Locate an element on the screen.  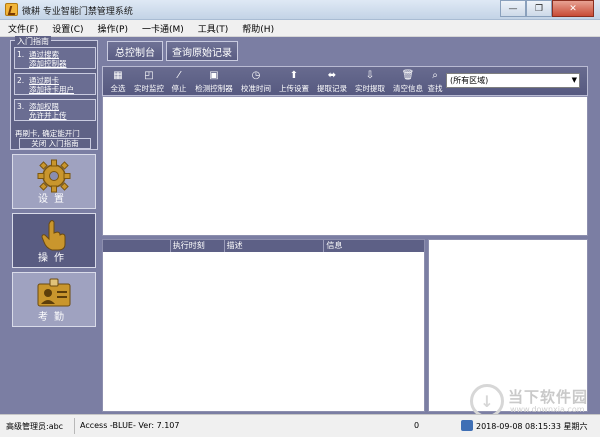
area-select: (所有区域) ▼ is located at coordinates (513, 80).